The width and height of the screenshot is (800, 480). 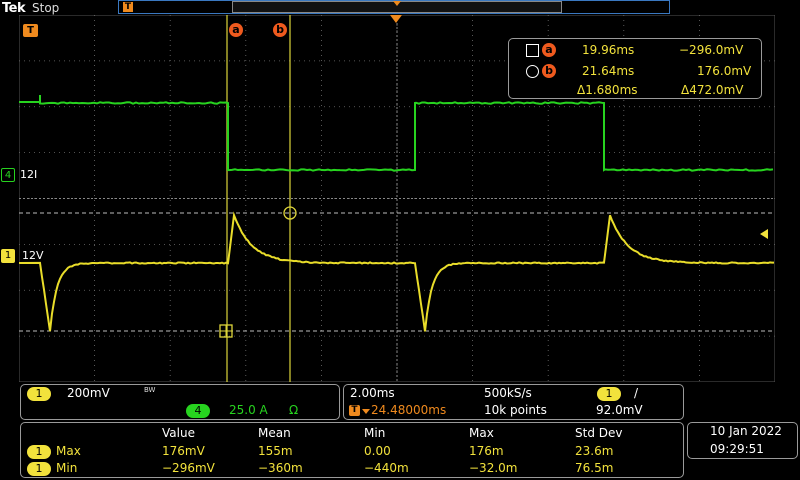 What do you see at coordinates (594, 451) in the screenshot?
I see `meas-cell-stddev: 23.6m` at bounding box center [594, 451].